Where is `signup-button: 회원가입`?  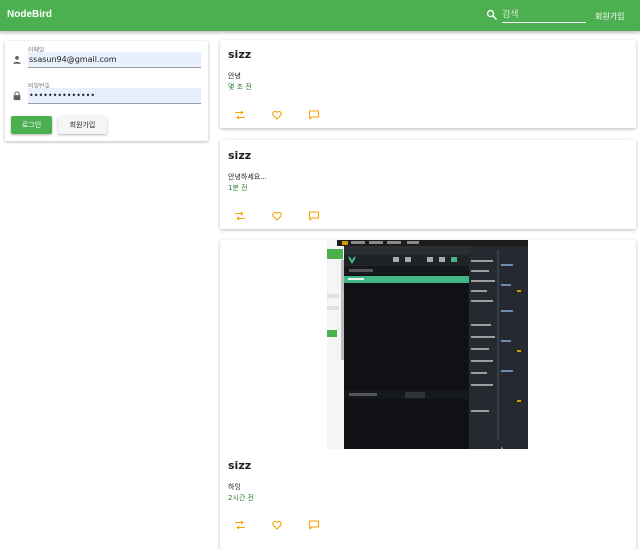
signup-button: 회원가입 is located at coordinates (82, 125).